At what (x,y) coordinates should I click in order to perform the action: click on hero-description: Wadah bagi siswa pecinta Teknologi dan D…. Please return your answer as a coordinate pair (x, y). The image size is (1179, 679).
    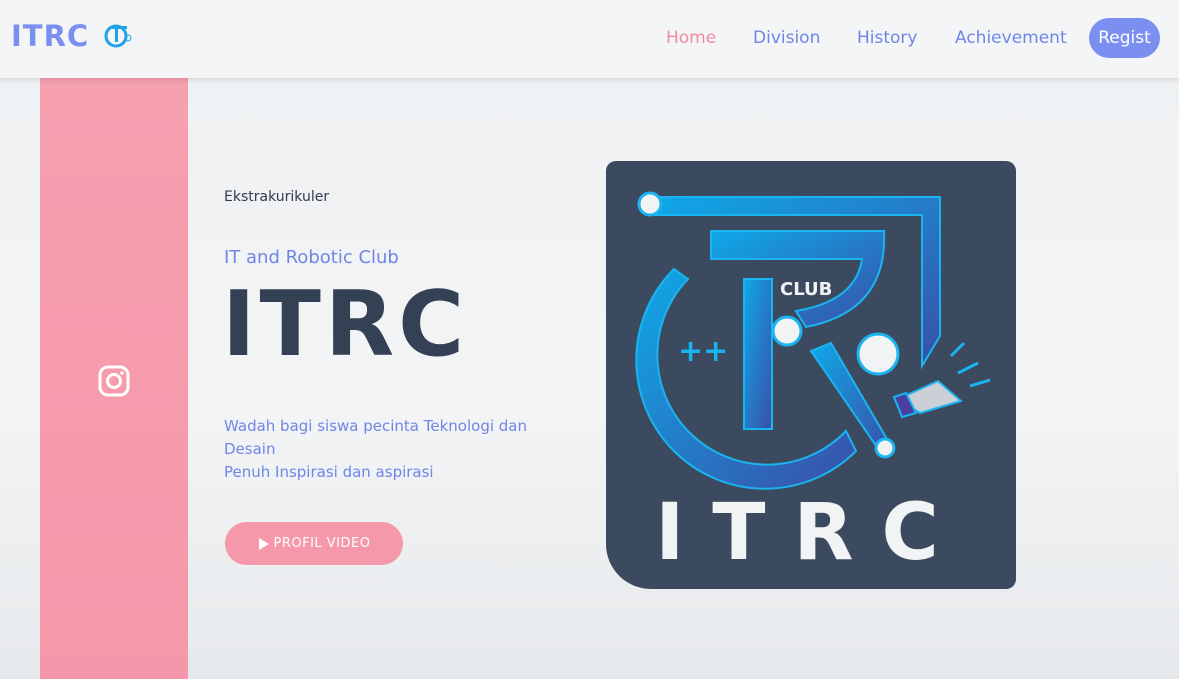
    Looking at the image, I should click on (384, 449).